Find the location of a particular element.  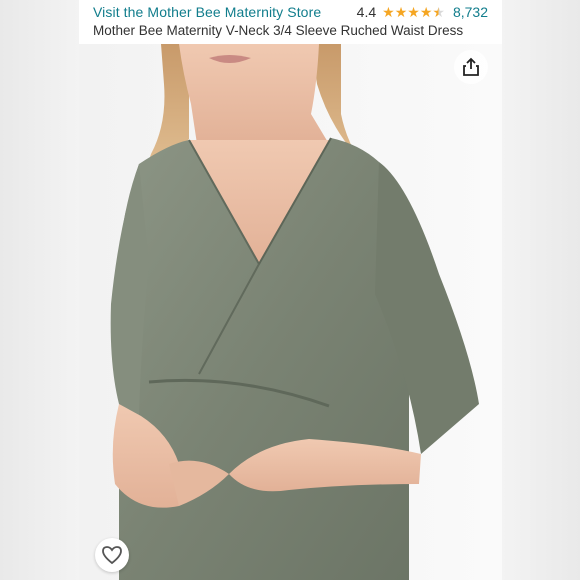

favorite-button is located at coordinates (112, 555).